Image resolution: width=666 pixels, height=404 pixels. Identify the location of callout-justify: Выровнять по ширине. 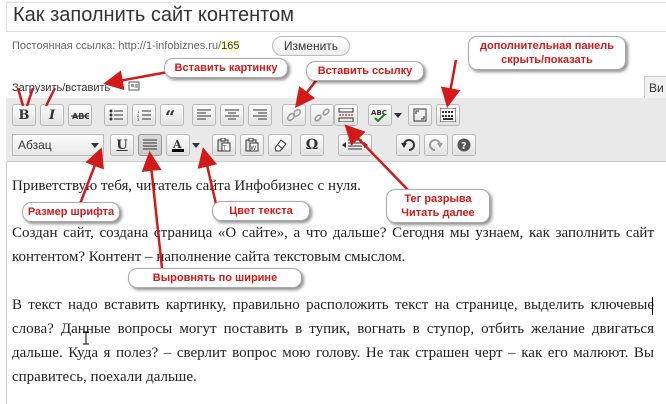
(215, 278).